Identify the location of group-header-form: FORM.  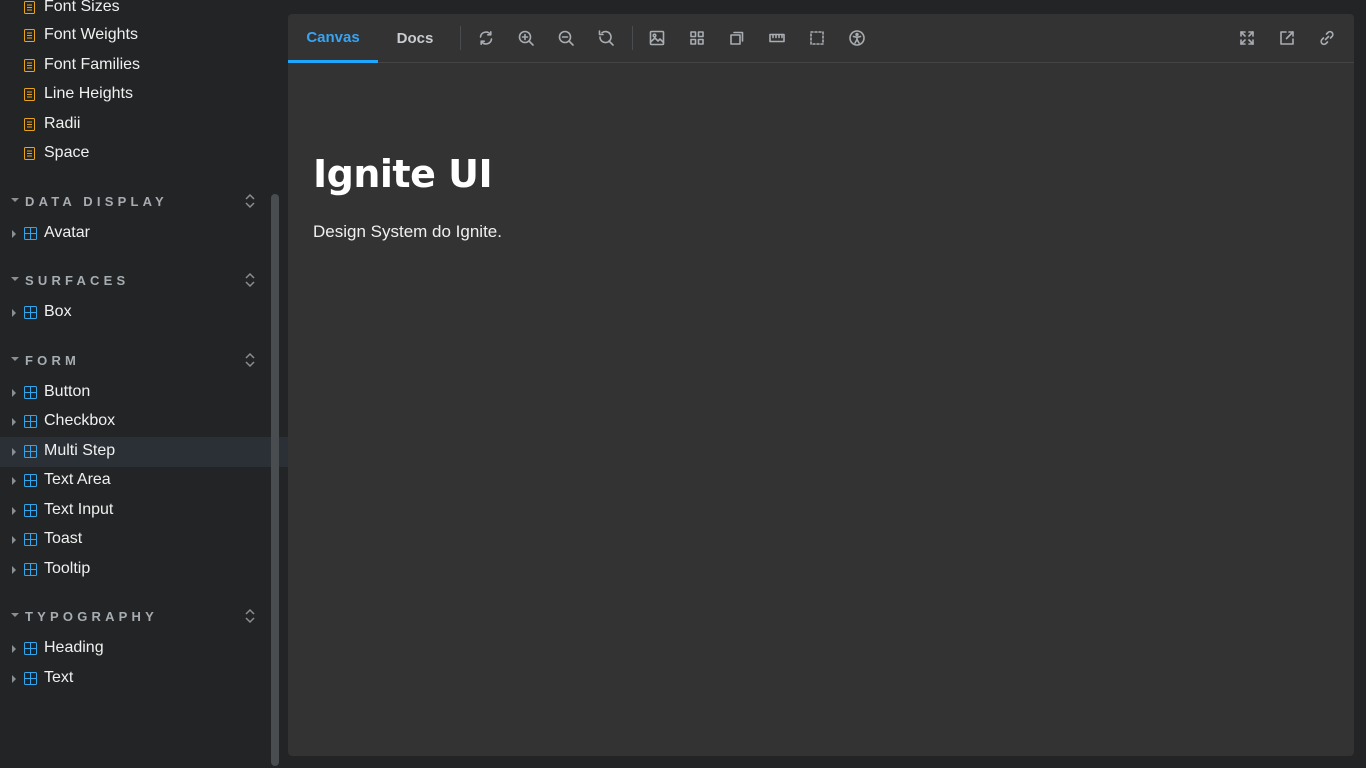
(135, 362).